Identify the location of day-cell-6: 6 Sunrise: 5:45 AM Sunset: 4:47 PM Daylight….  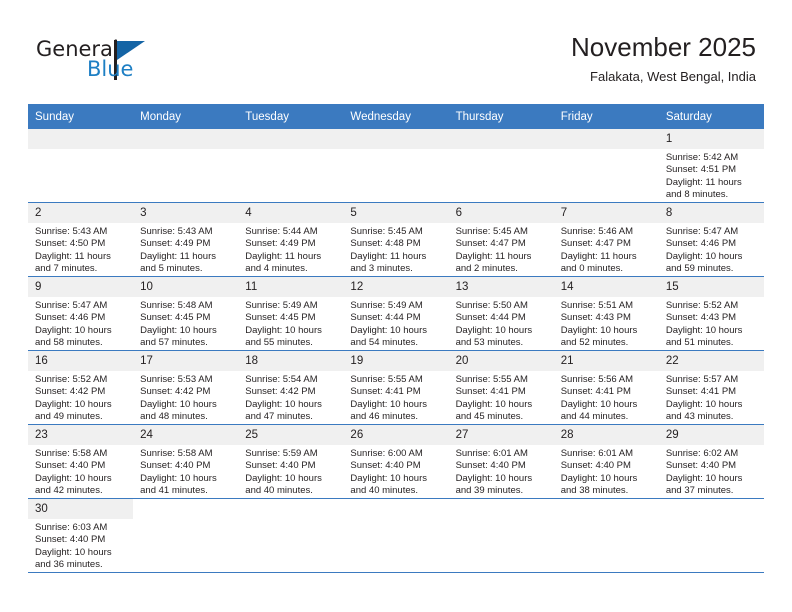
(501, 239).